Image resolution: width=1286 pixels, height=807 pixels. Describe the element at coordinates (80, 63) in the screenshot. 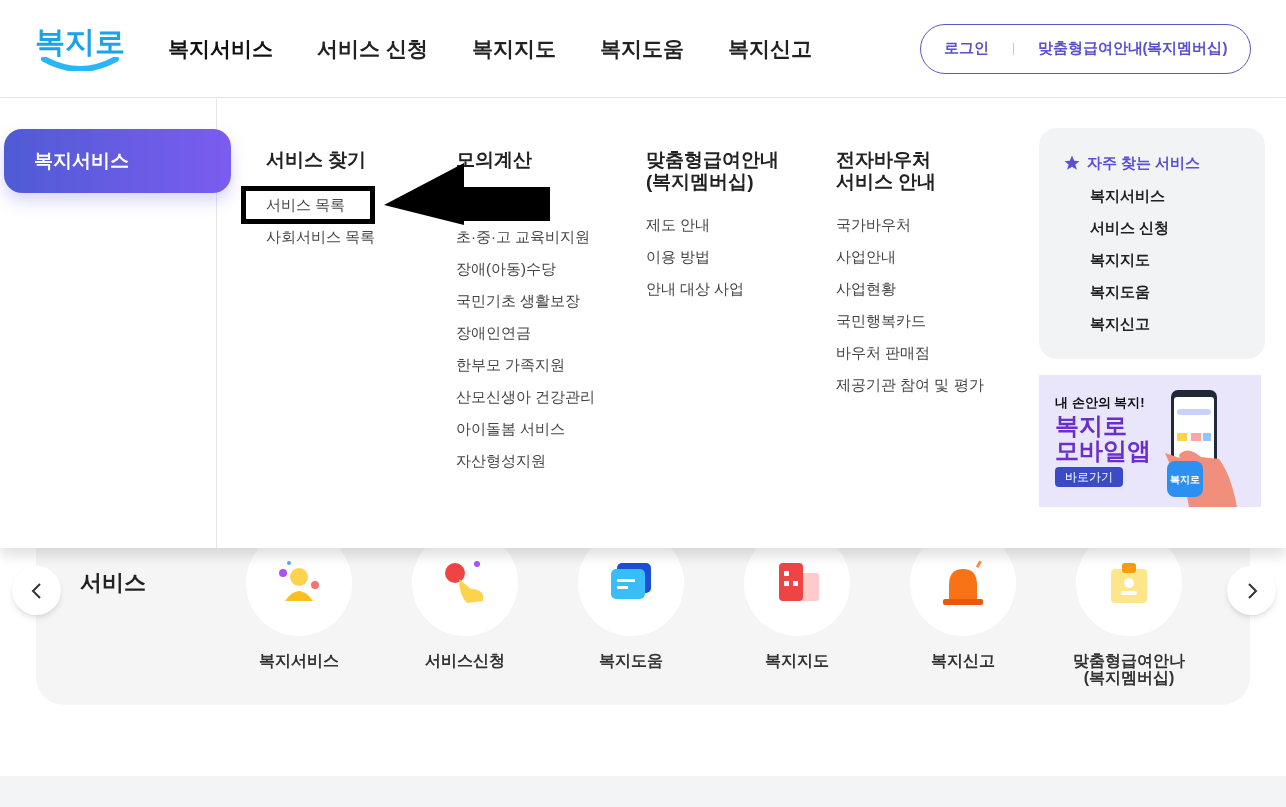

I see `smile-icon` at that location.